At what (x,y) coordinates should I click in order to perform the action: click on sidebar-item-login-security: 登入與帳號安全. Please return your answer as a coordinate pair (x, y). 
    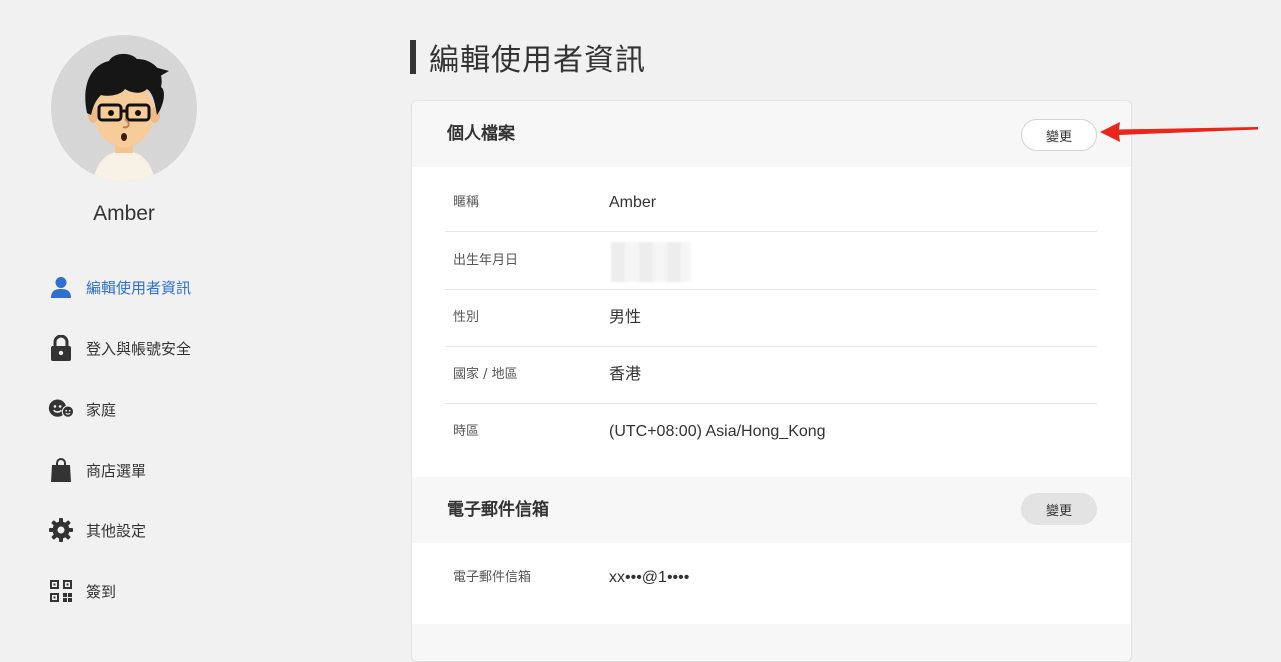
    Looking at the image, I should click on (119, 348).